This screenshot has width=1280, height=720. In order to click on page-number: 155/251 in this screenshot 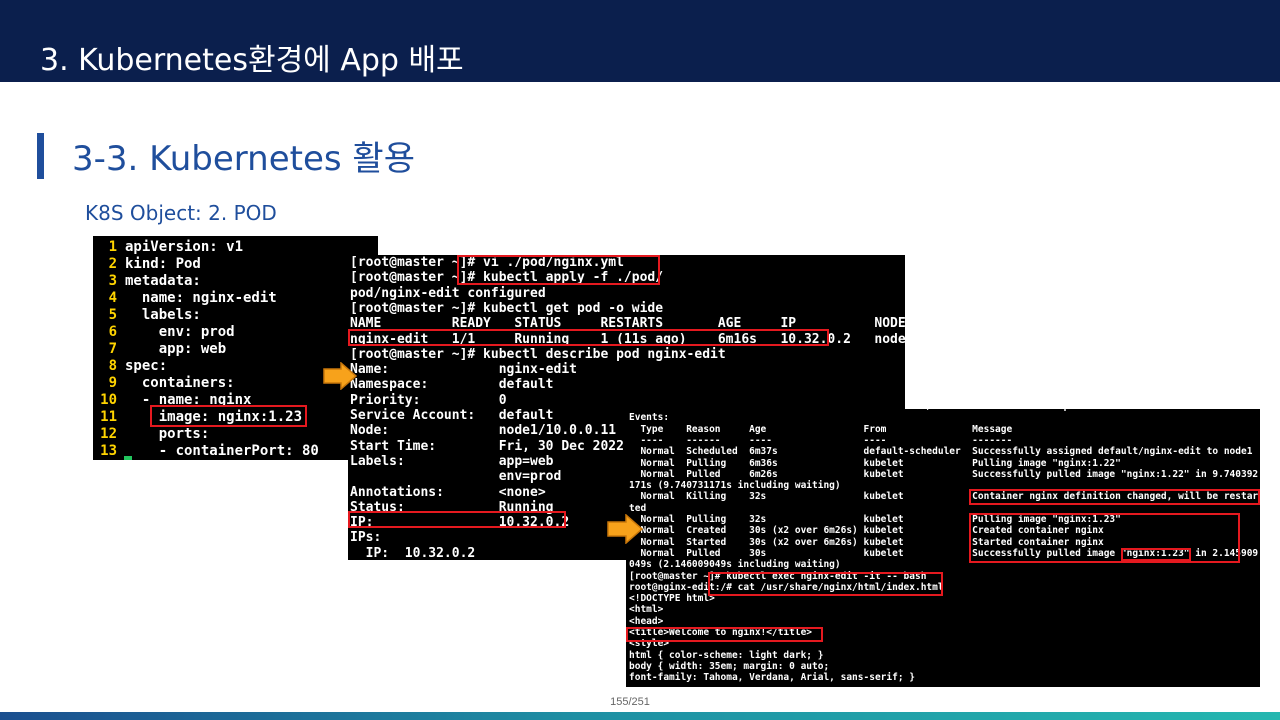, I will do `click(630, 702)`.